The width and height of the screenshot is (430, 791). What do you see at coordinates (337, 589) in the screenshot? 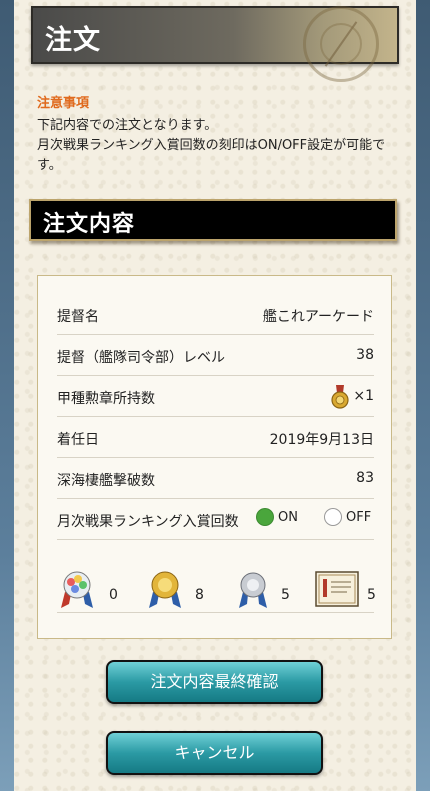
I see `certificate-icon` at bounding box center [337, 589].